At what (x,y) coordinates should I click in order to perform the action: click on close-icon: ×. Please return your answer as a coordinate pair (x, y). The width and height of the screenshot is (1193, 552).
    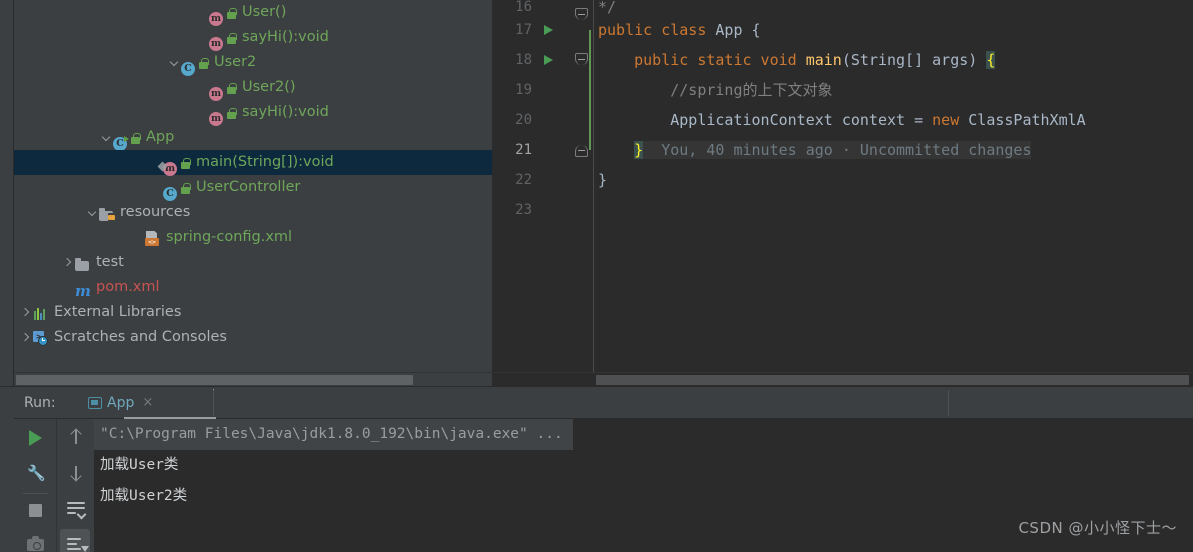
    Looking at the image, I should click on (147, 402).